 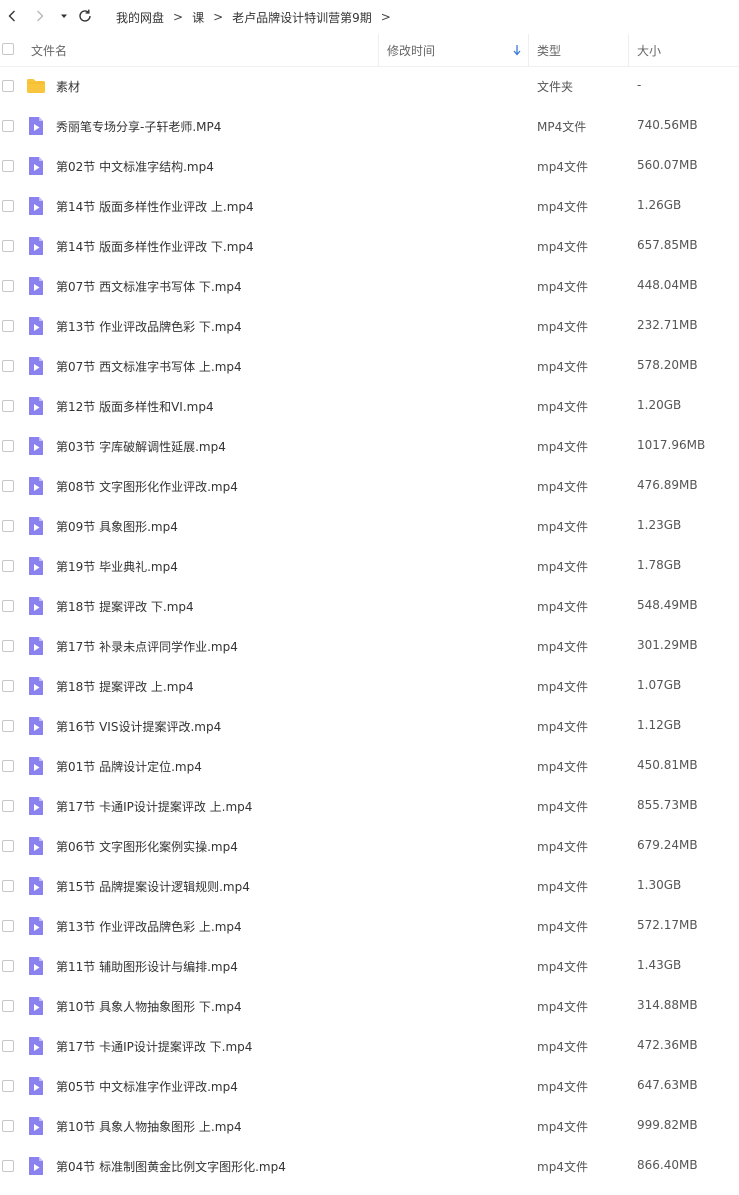 I want to click on file-row: 第01节 品牌设计定位.mp4 mp4文件 450.81MB, so click(x=369, y=766).